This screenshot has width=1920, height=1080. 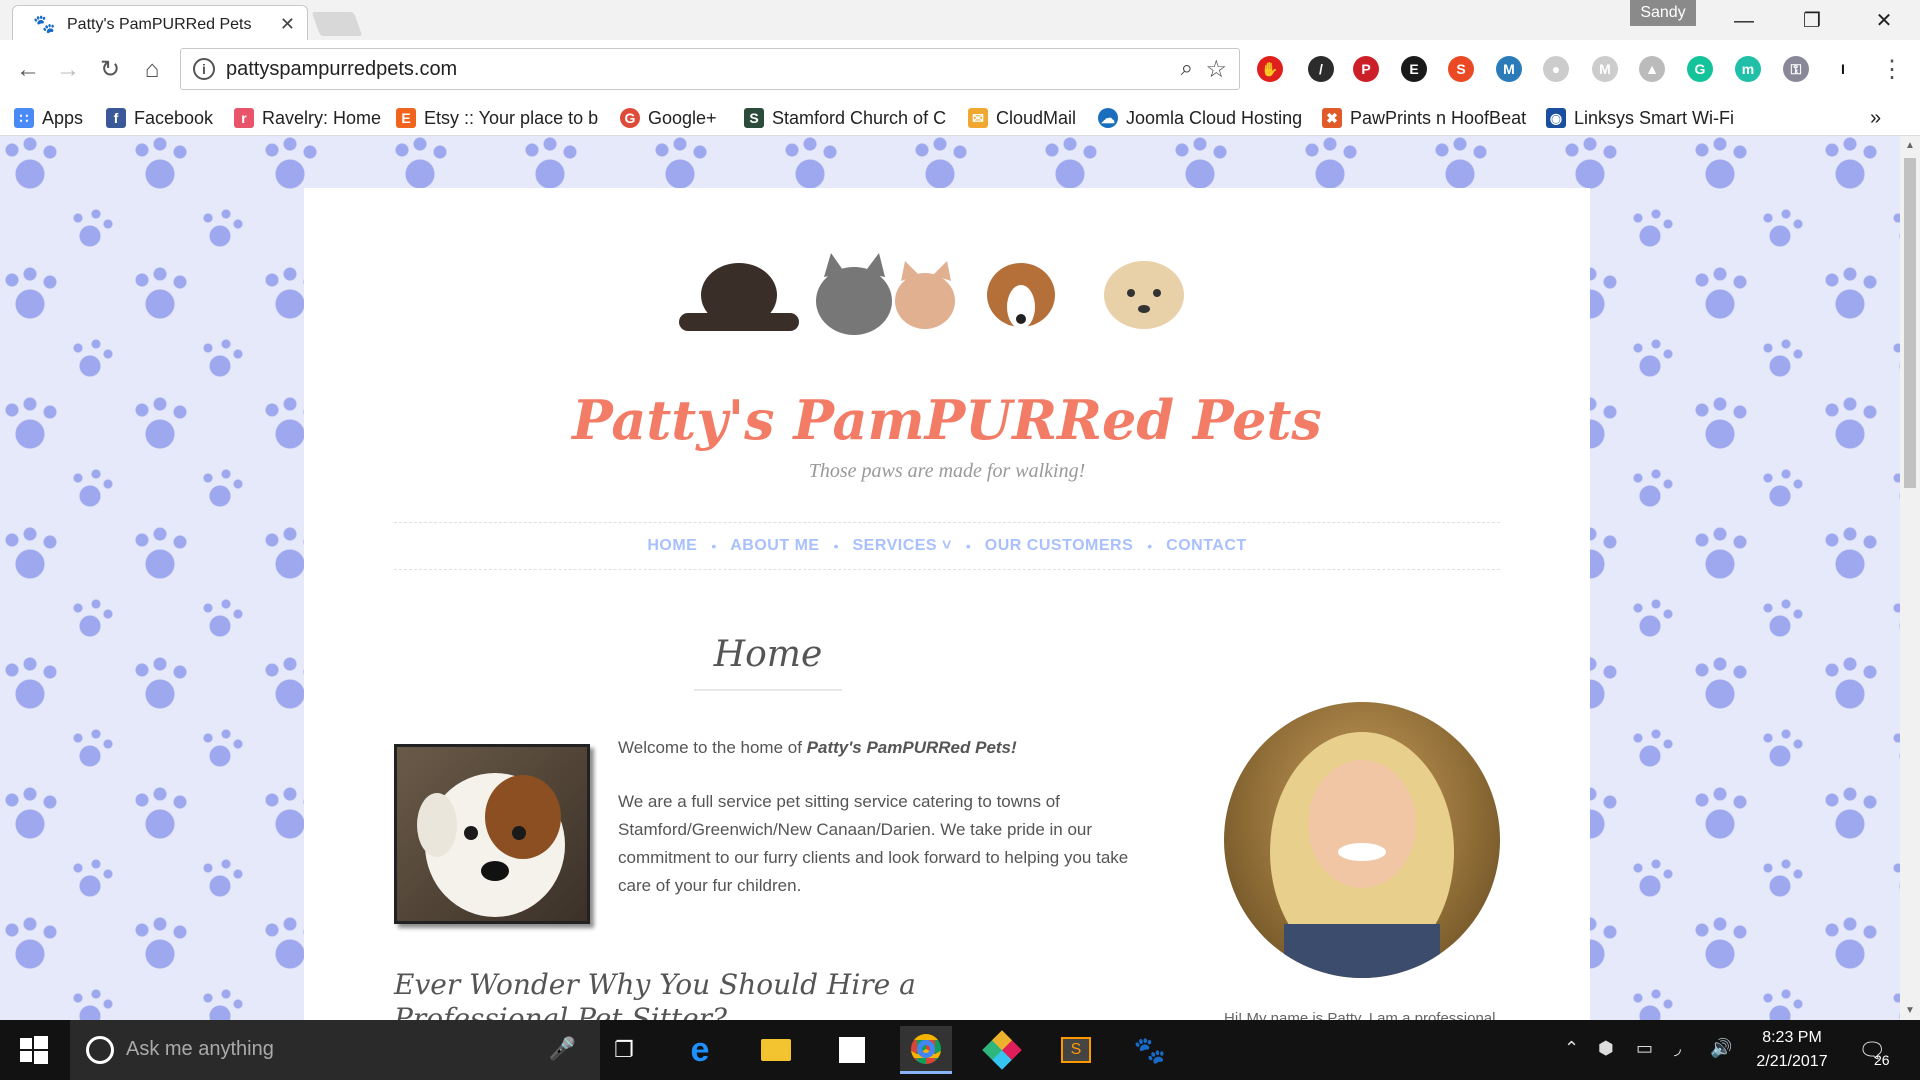 I want to click on page-scrollbar: ▲ ▼, so click(x=1910, y=578).